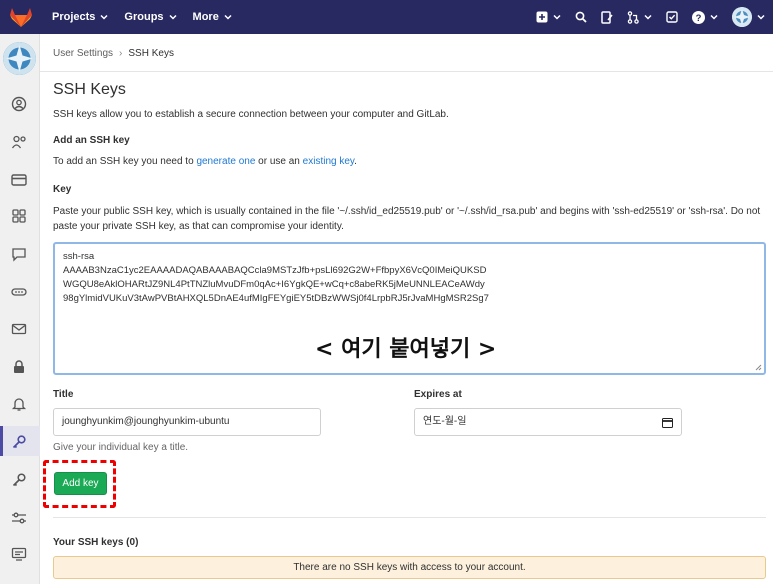  What do you see at coordinates (19, 554) in the screenshot?
I see `active-sessions-monitor-icon` at bounding box center [19, 554].